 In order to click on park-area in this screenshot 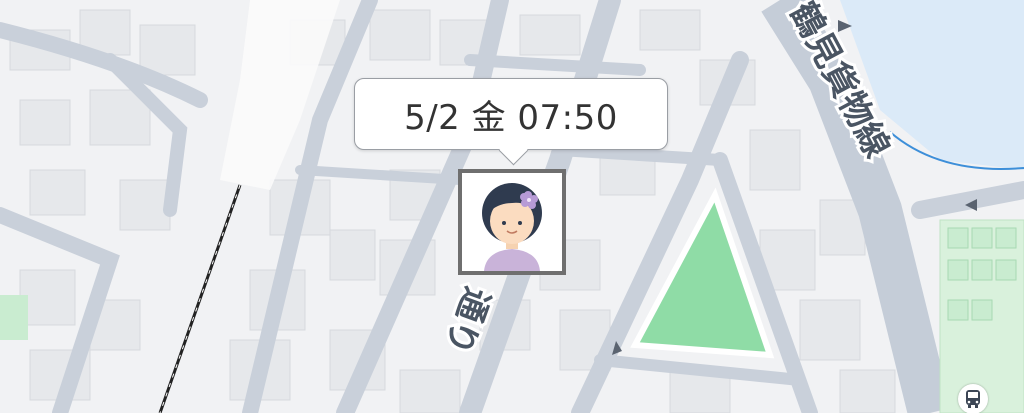, I will do `click(702, 273)`.